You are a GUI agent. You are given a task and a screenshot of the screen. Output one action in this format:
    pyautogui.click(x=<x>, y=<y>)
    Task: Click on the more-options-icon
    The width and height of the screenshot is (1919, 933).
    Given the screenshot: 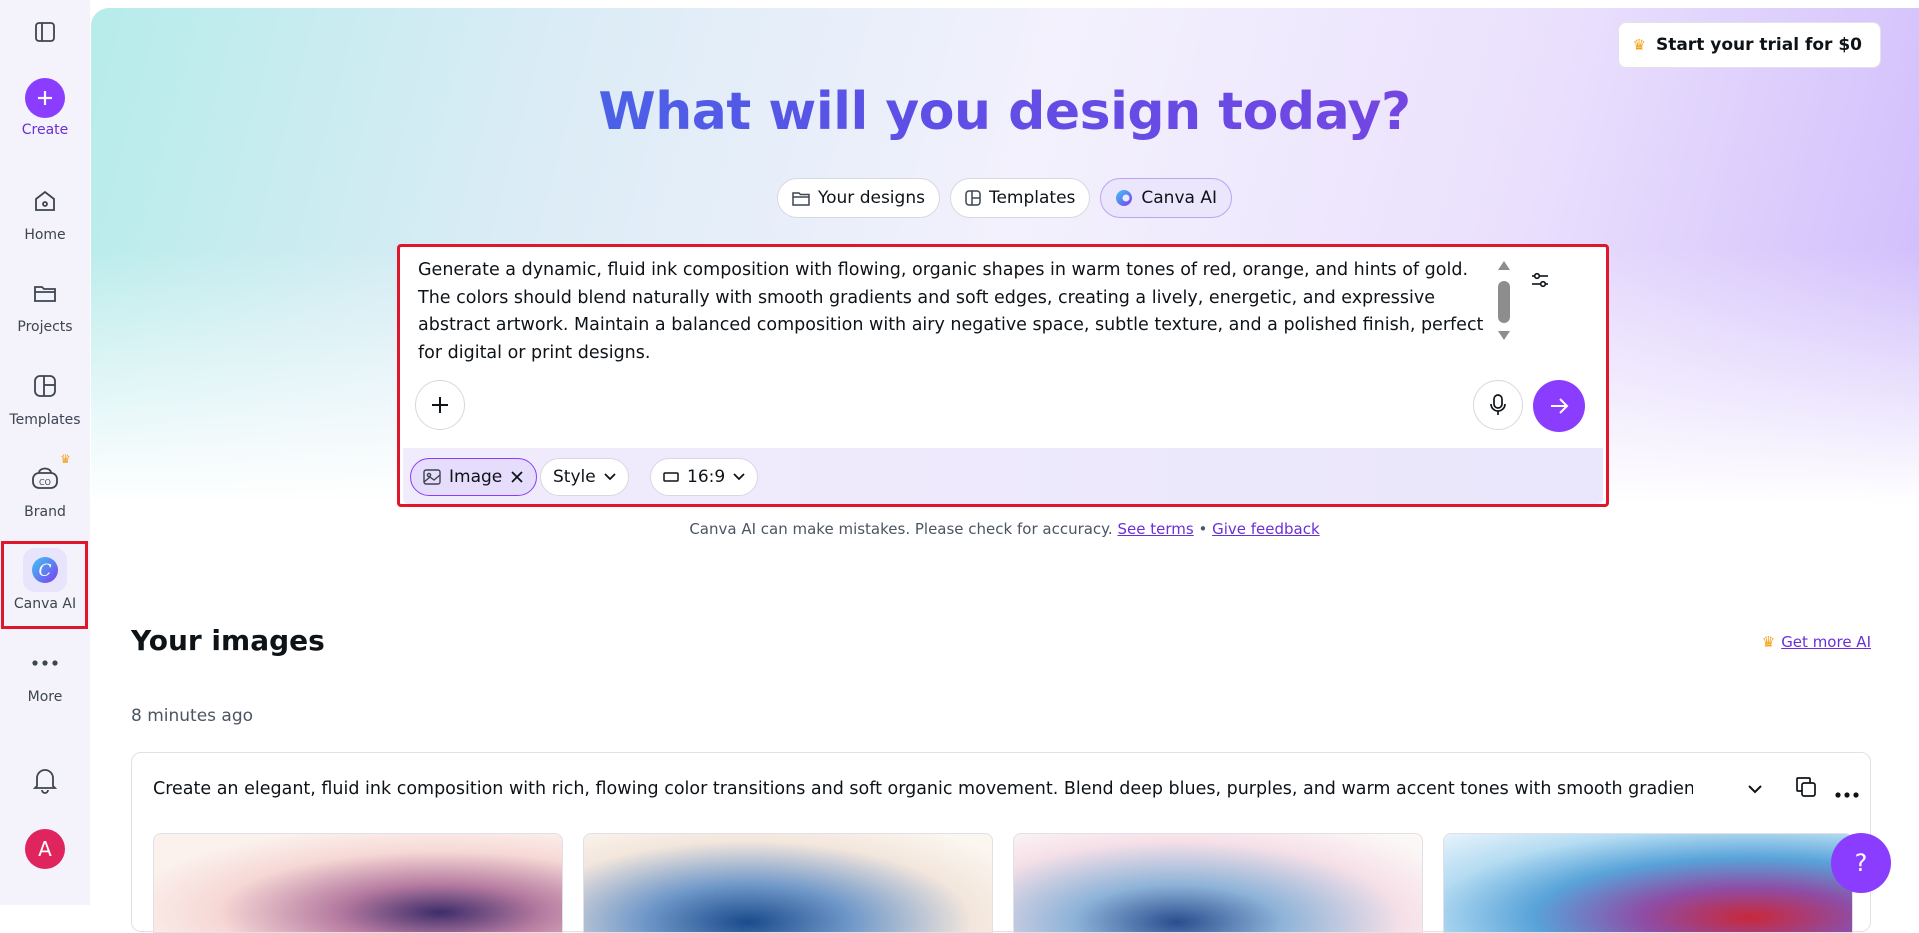 What is the action you would take?
    pyautogui.click(x=1847, y=792)
    